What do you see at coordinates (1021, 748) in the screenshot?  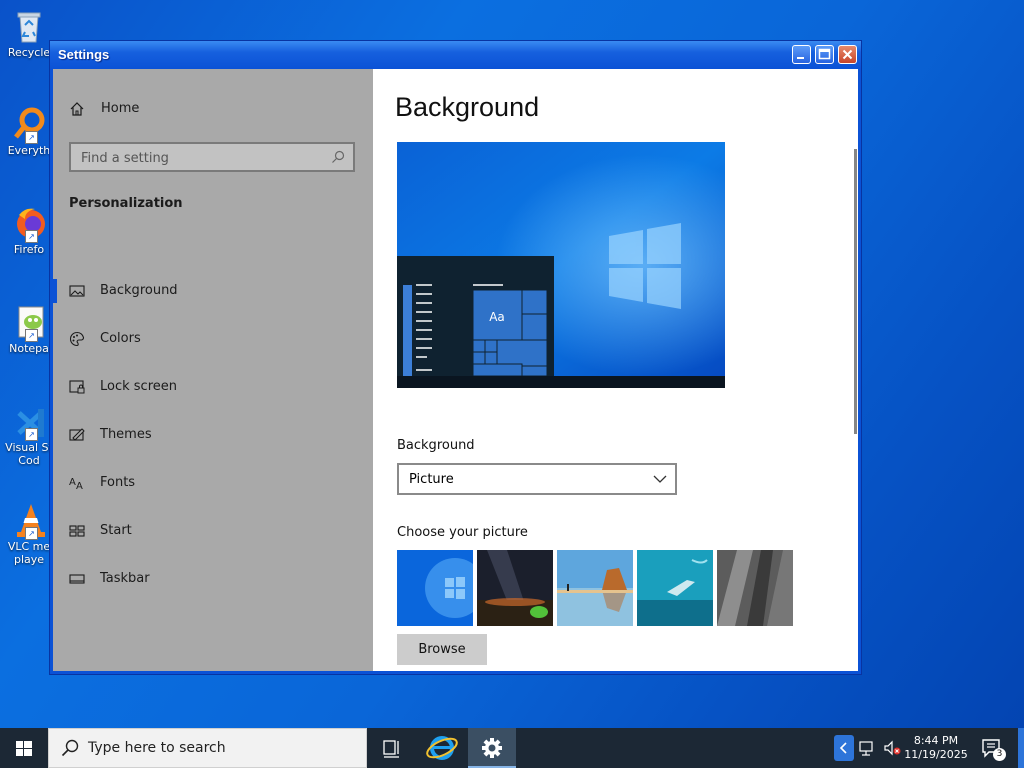 I see `show-desktop-button` at bounding box center [1021, 748].